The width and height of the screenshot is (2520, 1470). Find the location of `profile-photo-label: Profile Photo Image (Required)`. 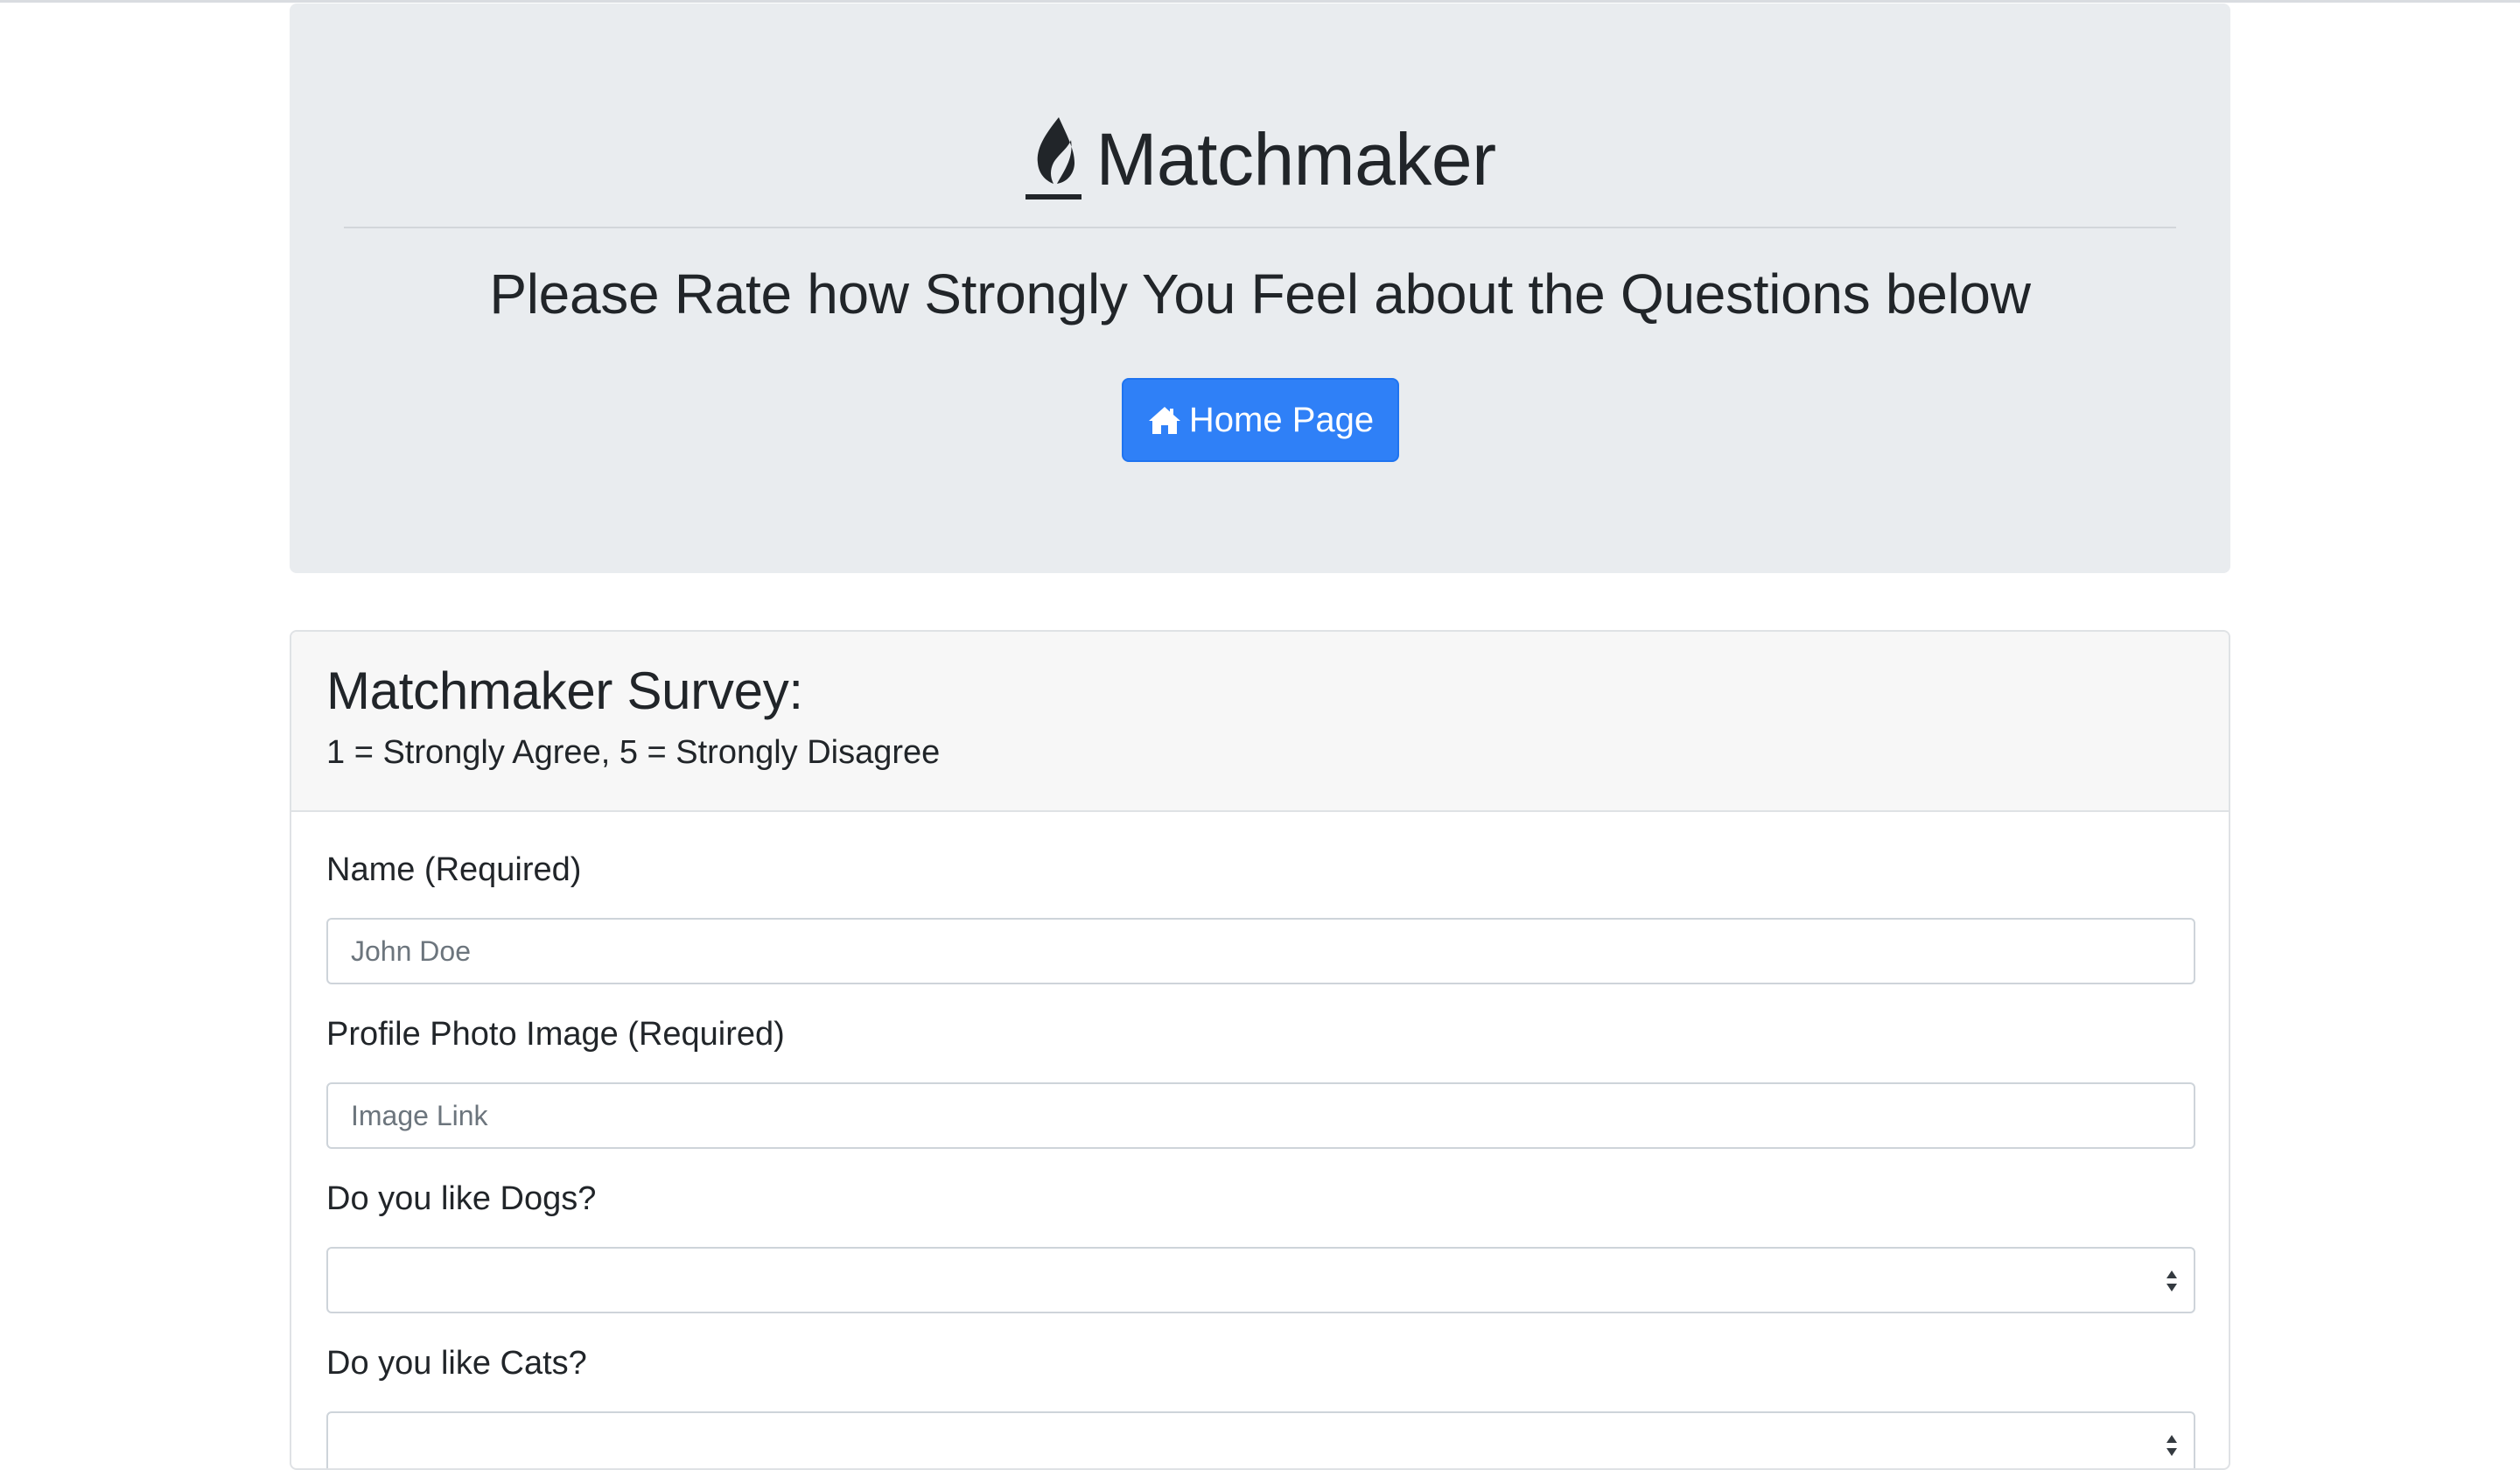

profile-photo-label: Profile Photo Image (Required) is located at coordinates (555, 1034).